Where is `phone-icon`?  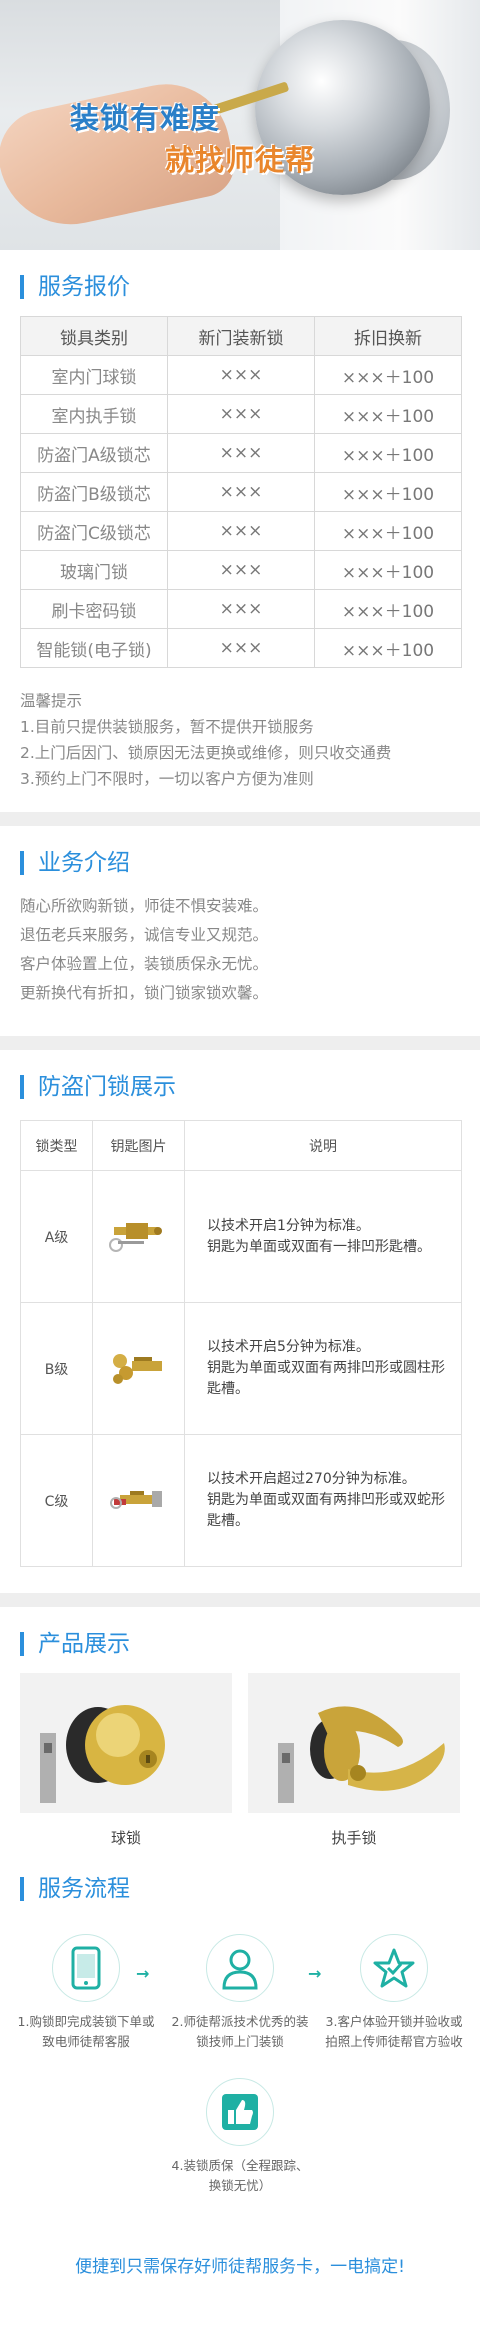
phone-icon is located at coordinates (86, 1968).